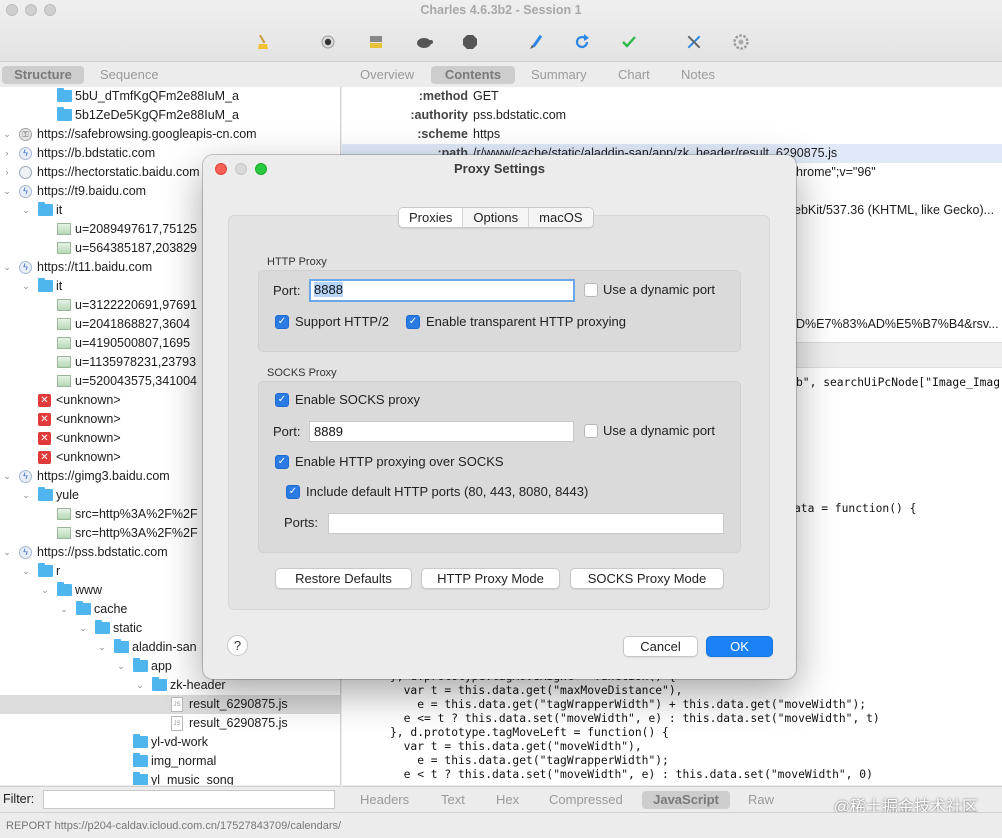 This screenshot has height=838, width=1002. Describe the element at coordinates (694, 42) in the screenshot. I see `tools-icon` at that location.